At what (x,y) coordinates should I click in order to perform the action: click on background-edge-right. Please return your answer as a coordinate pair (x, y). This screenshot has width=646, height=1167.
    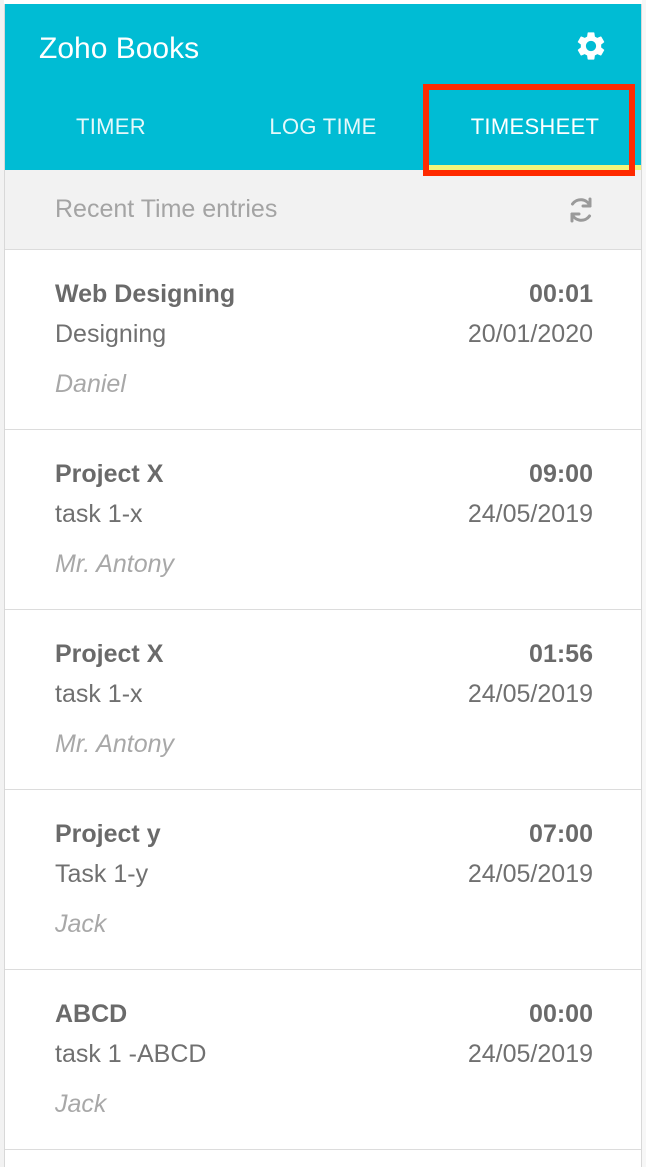
    Looking at the image, I should click on (644, 583).